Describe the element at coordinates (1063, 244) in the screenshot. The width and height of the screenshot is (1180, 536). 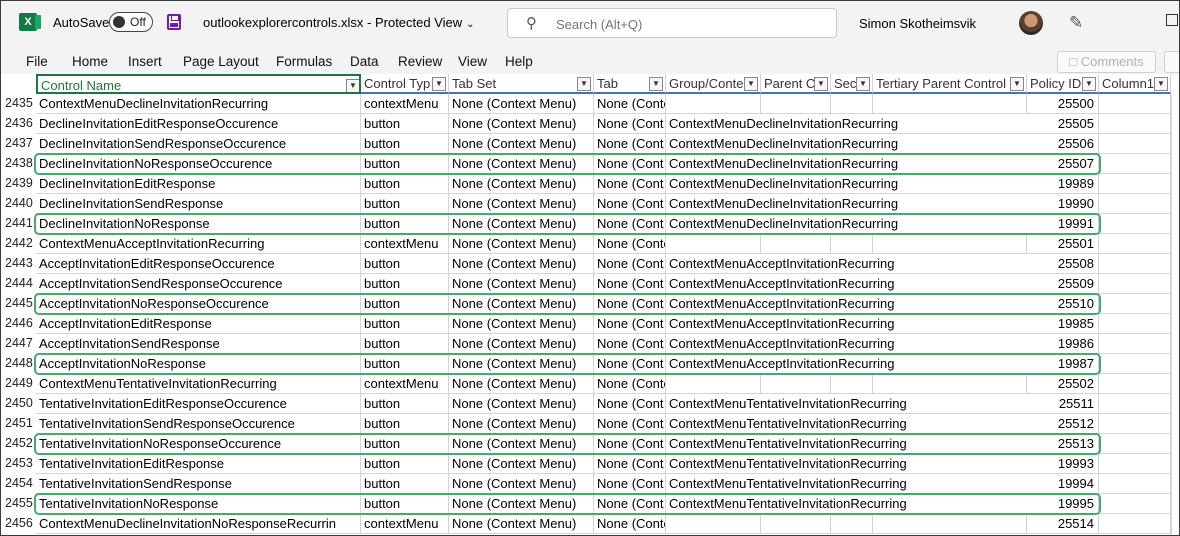
I see `cell-policy: 25501` at that location.